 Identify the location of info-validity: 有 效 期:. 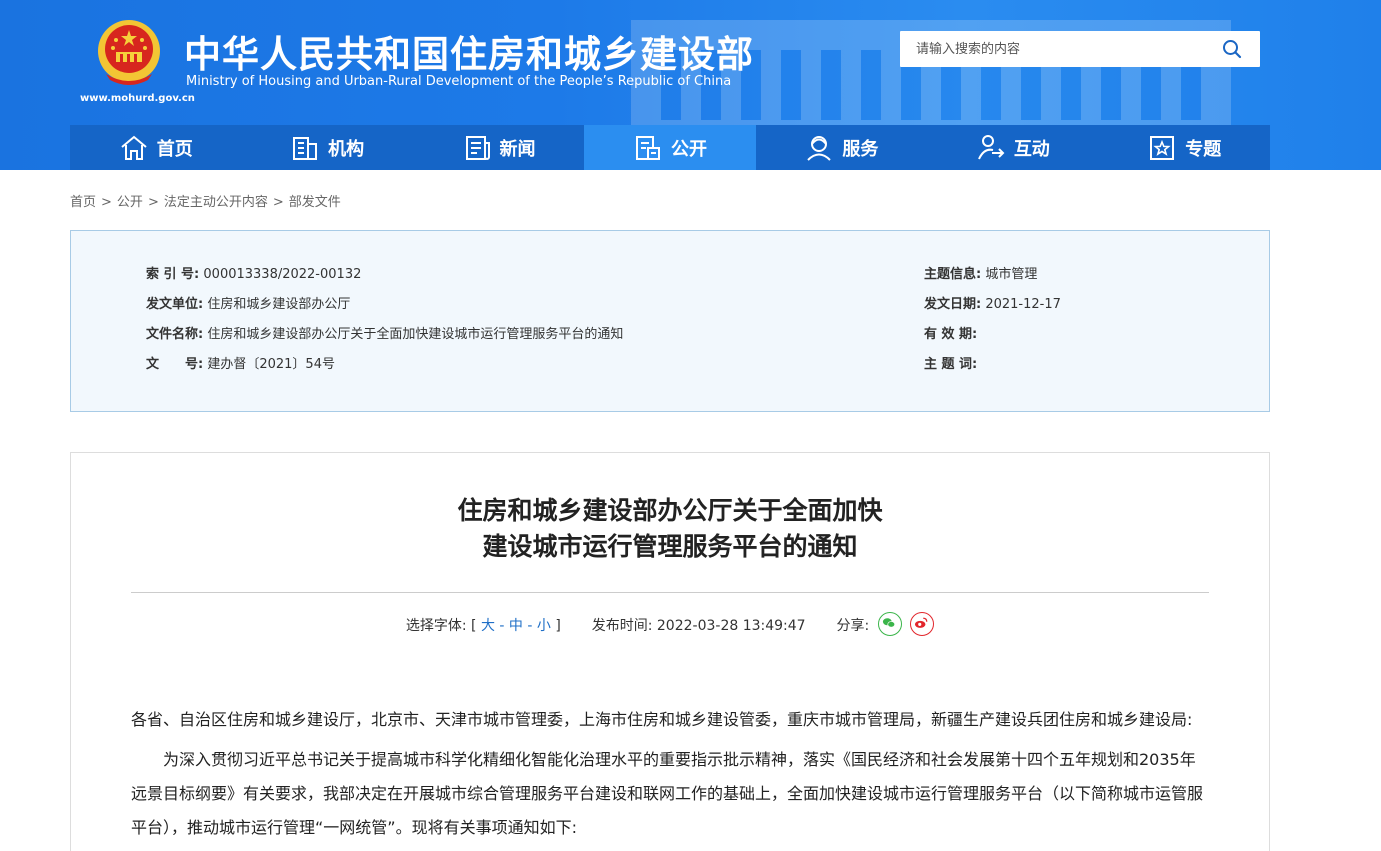
(950, 332).